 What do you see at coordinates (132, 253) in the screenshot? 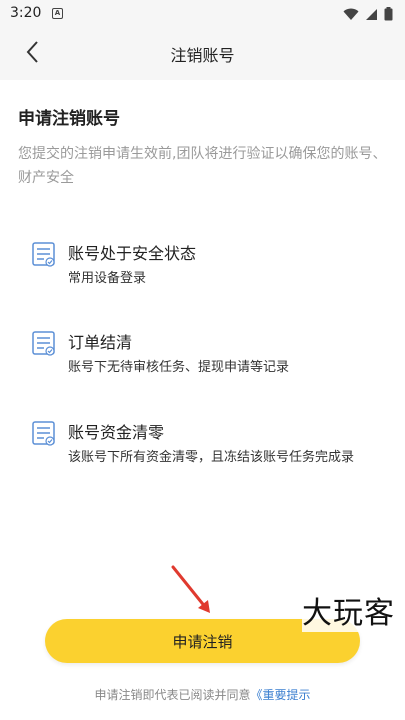
I see `condition-title: 账号处于安全状态` at bounding box center [132, 253].